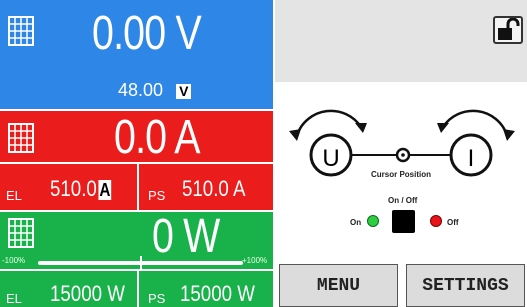  Describe the element at coordinates (356, 222) in the screenshot. I see `on-label: On` at that location.